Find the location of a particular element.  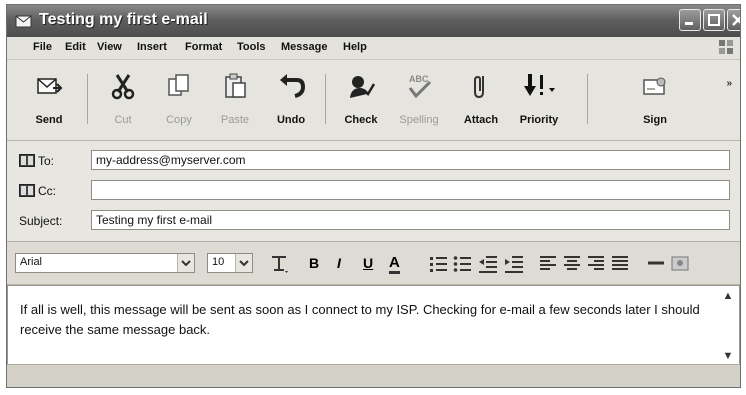

increase-indent-icon is located at coordinates (514, 266).